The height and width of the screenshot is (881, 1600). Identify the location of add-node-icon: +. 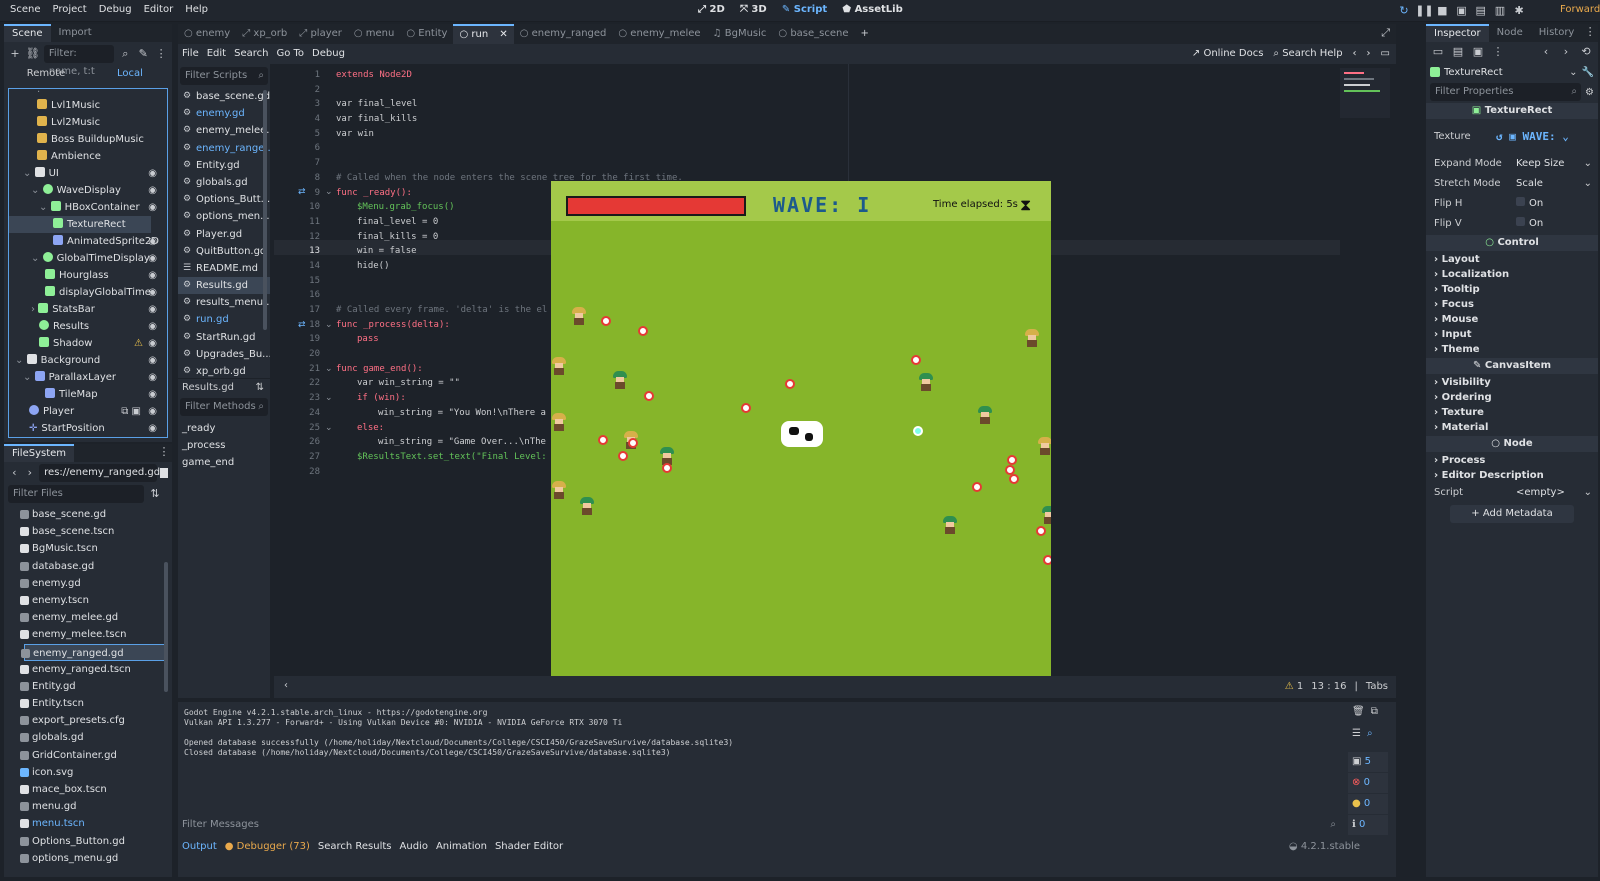
(15, 54).